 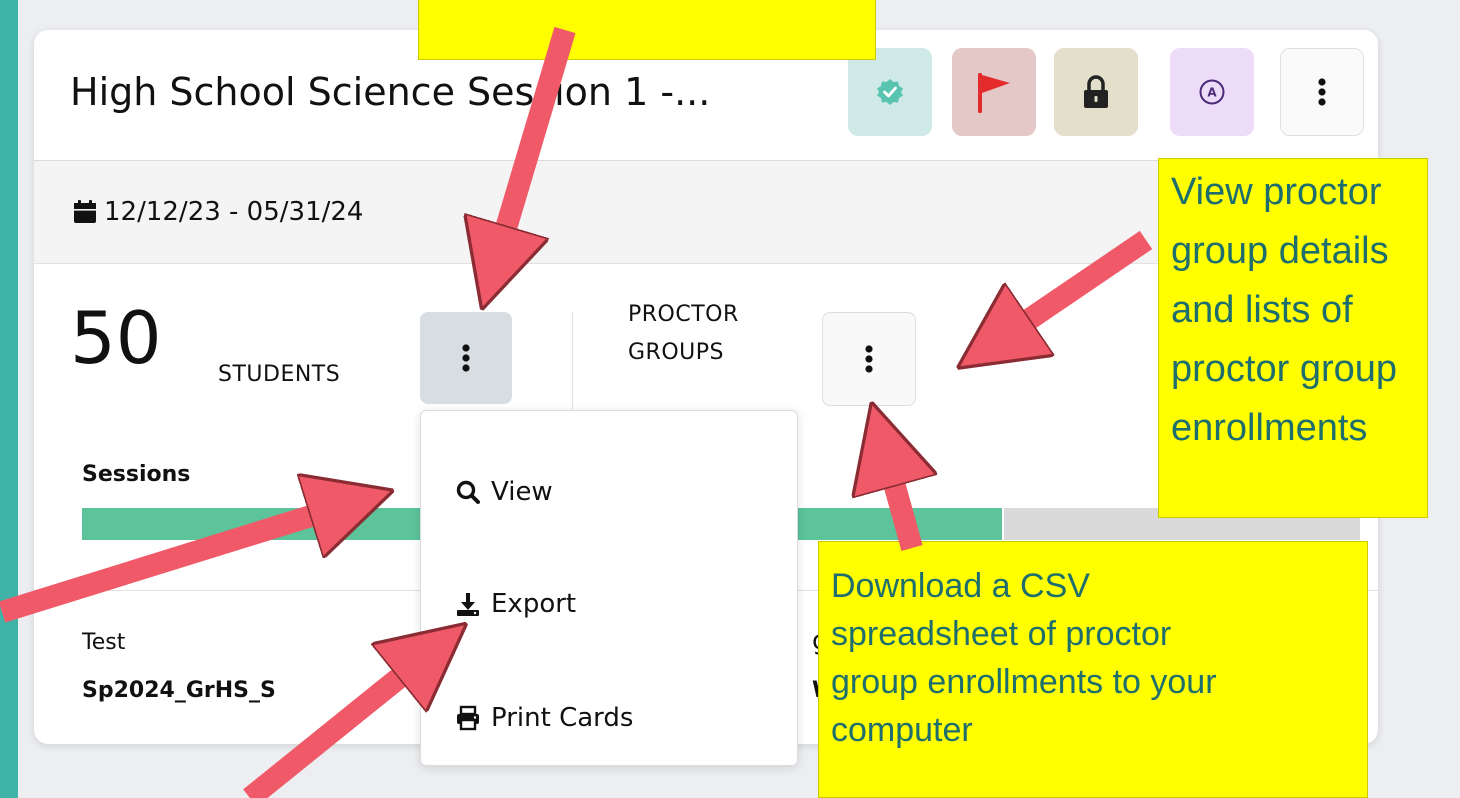 I want to click on arrow-to-students-menu, so click(x=534, y=149).